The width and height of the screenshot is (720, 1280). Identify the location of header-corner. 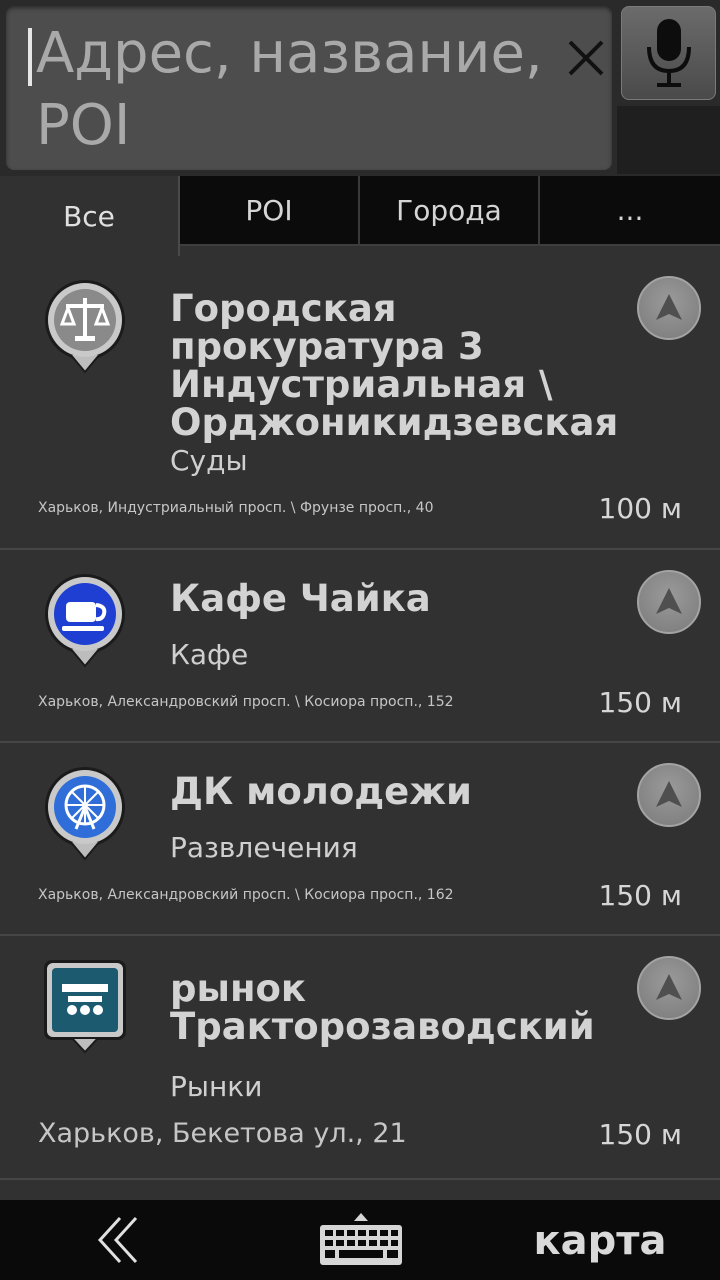
(668, 140).